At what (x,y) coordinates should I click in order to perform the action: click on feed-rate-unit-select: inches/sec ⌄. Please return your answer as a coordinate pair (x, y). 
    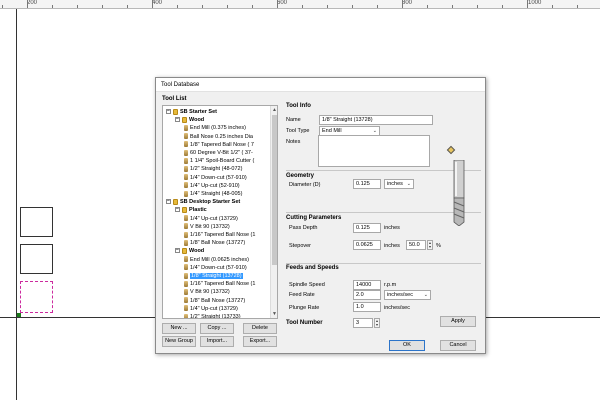
    Looking at the image, I should click on (407, 295).